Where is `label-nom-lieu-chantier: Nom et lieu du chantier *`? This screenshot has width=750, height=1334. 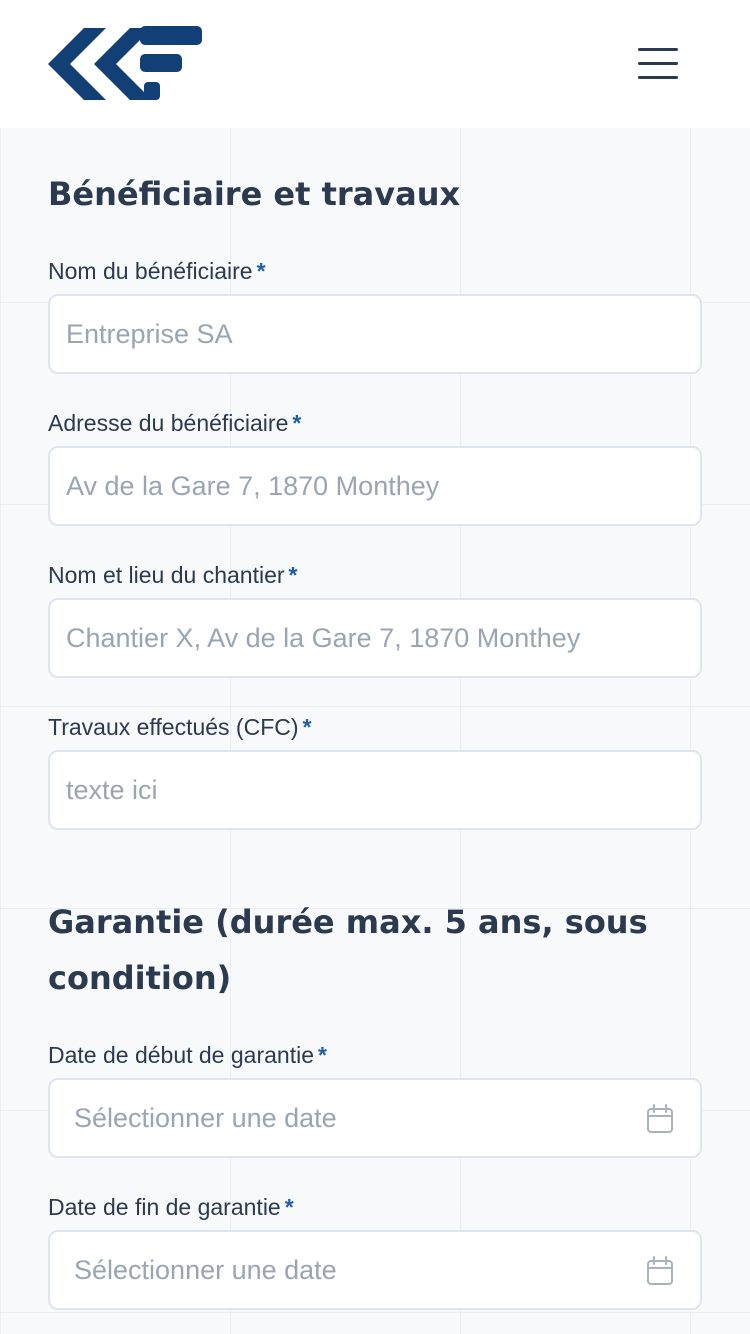
label-nom-lieu-chantier: Nom et lieu du chantier * is located at coordinates (173, 575).